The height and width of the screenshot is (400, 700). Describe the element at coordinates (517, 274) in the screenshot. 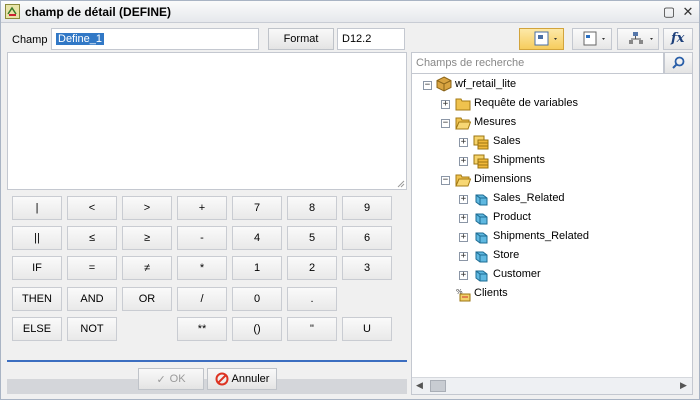

I see `tree-item-customer: Customer` at that location.